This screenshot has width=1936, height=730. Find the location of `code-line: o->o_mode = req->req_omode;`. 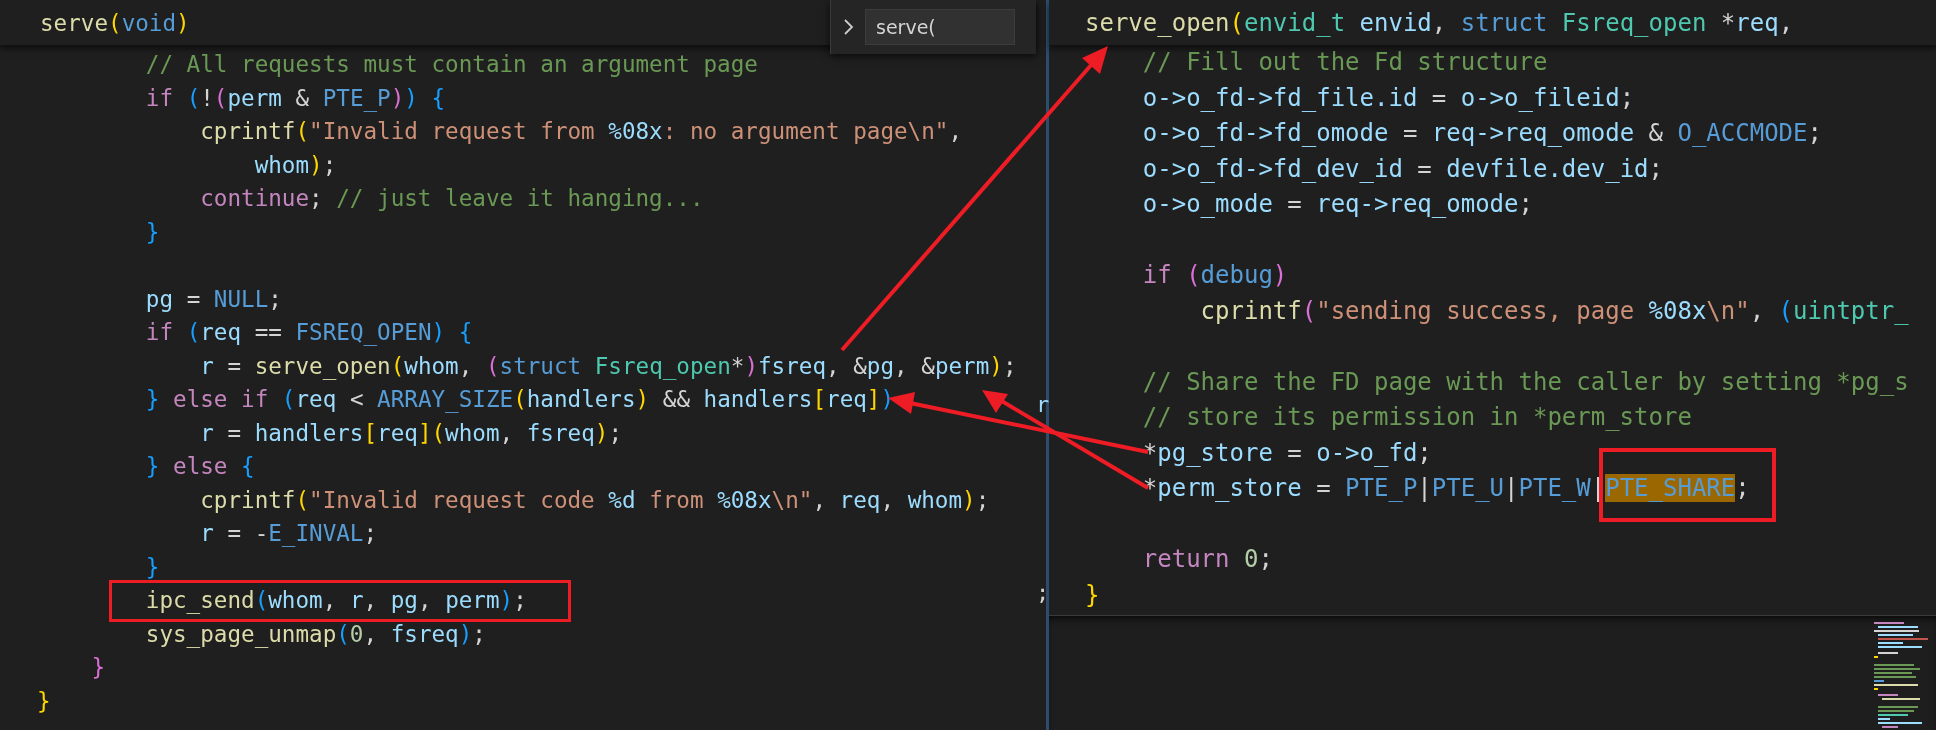

code-line: o->o_mode = req->req_omode; is located at coordinates (1337, 204).